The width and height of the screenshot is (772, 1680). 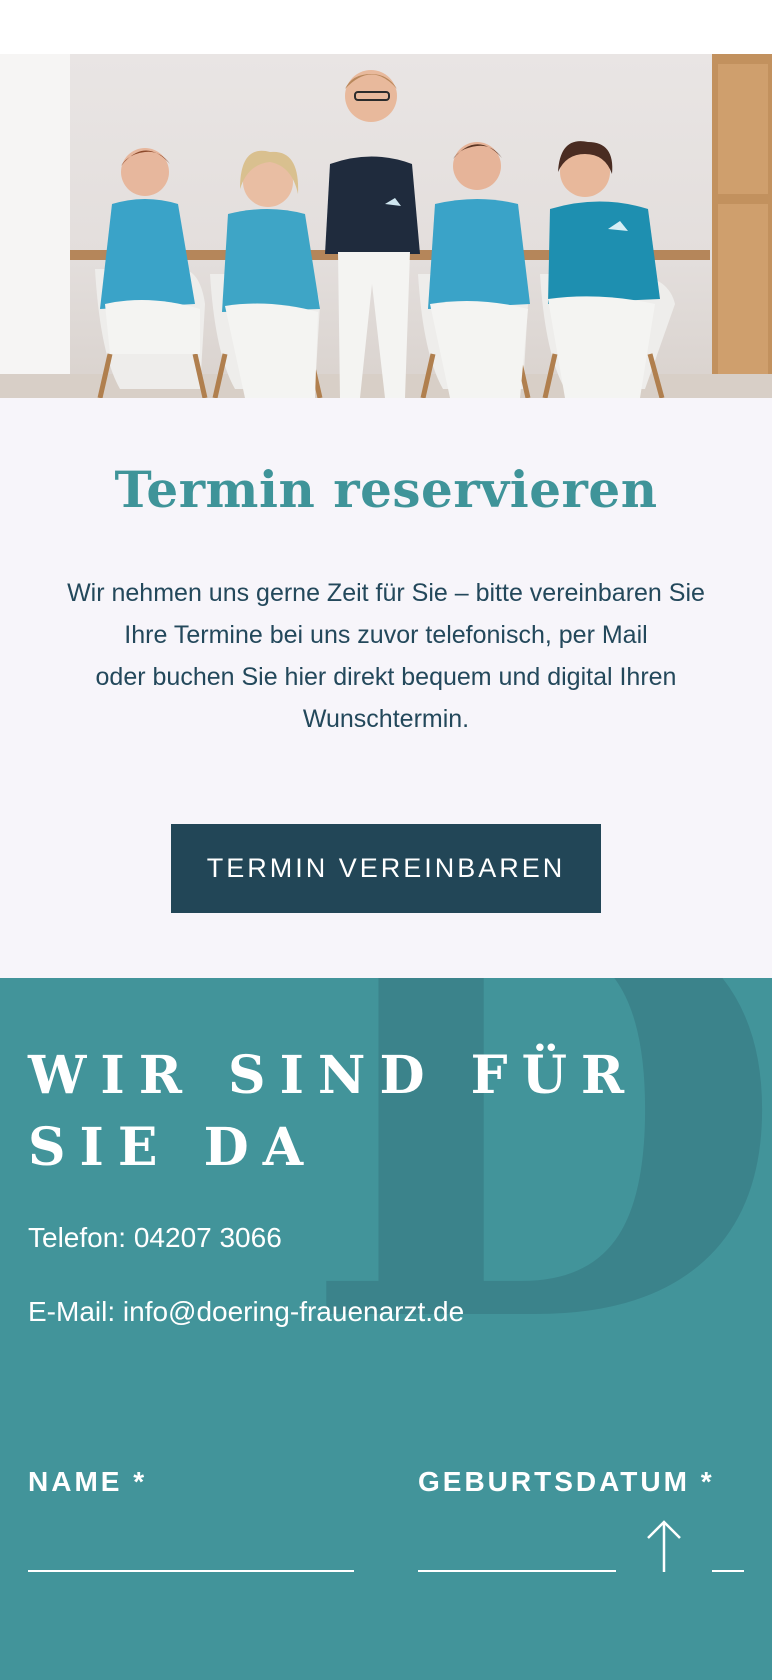 What do you see at coordinates (333, 1075) in the screenshot?
I see `contact-title-line: WIR SIND FÜR` at bounding box center [333, 1075].